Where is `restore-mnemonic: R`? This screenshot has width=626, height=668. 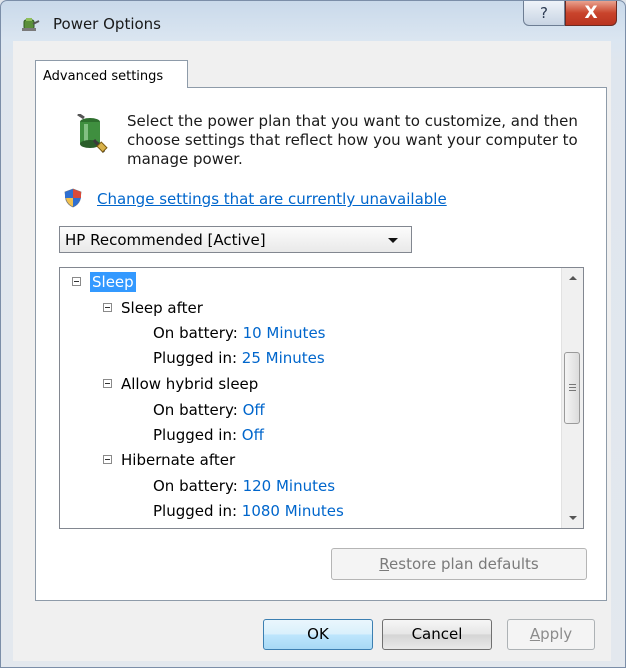
restore-mnemonic: R is located at coordinates (384, 564).